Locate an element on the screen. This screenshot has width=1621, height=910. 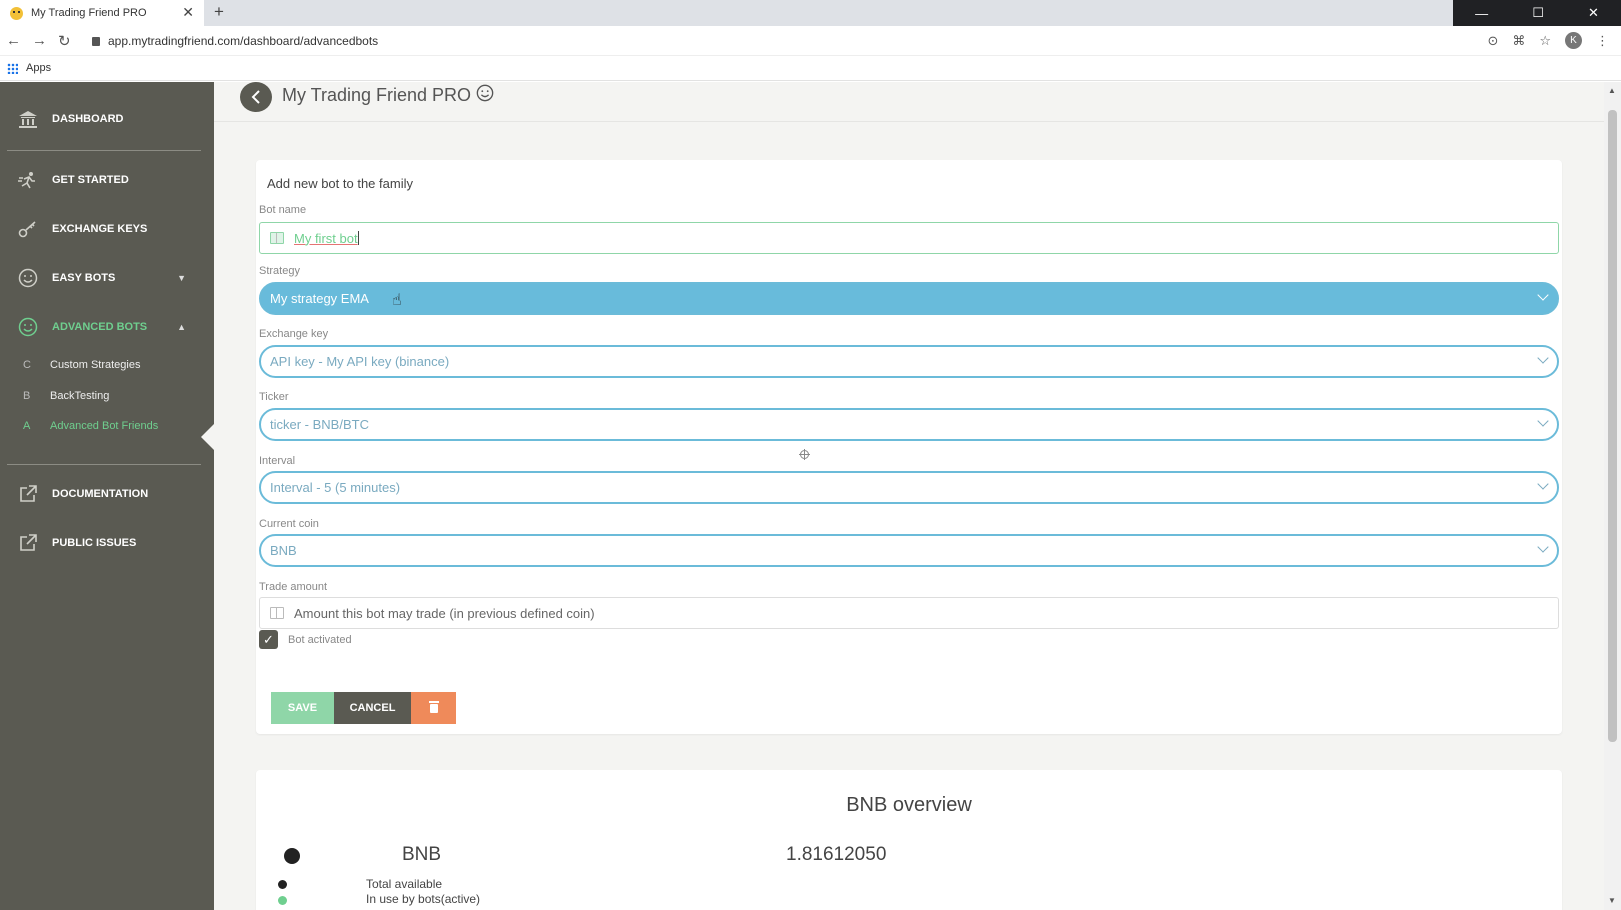
delete-button is located at coordinates (433, 708).